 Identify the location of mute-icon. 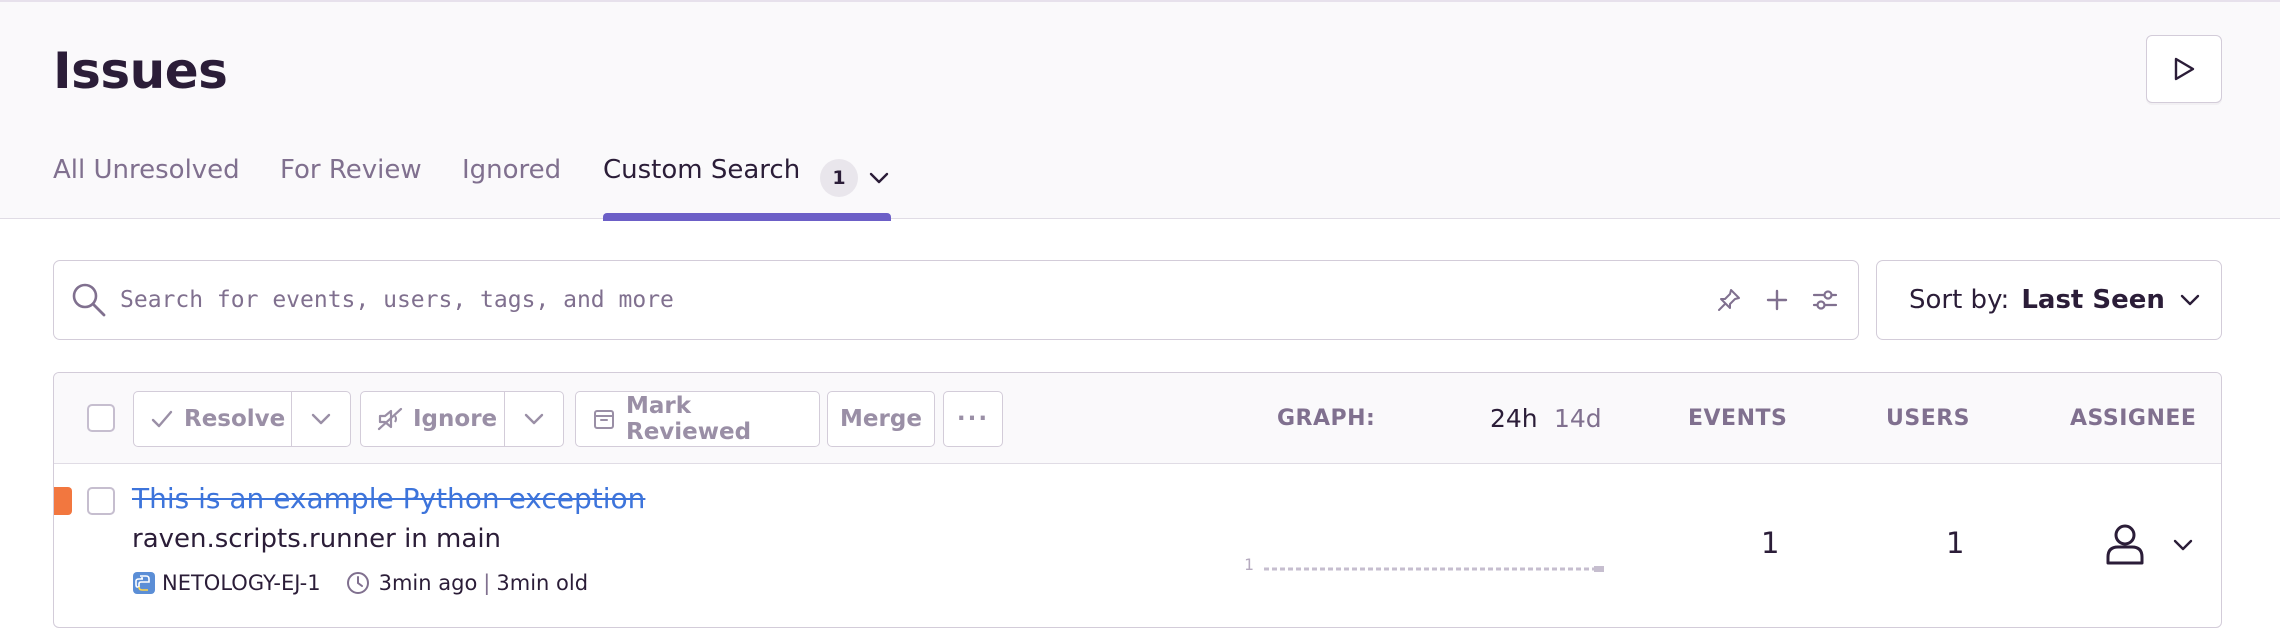
(390, 419).